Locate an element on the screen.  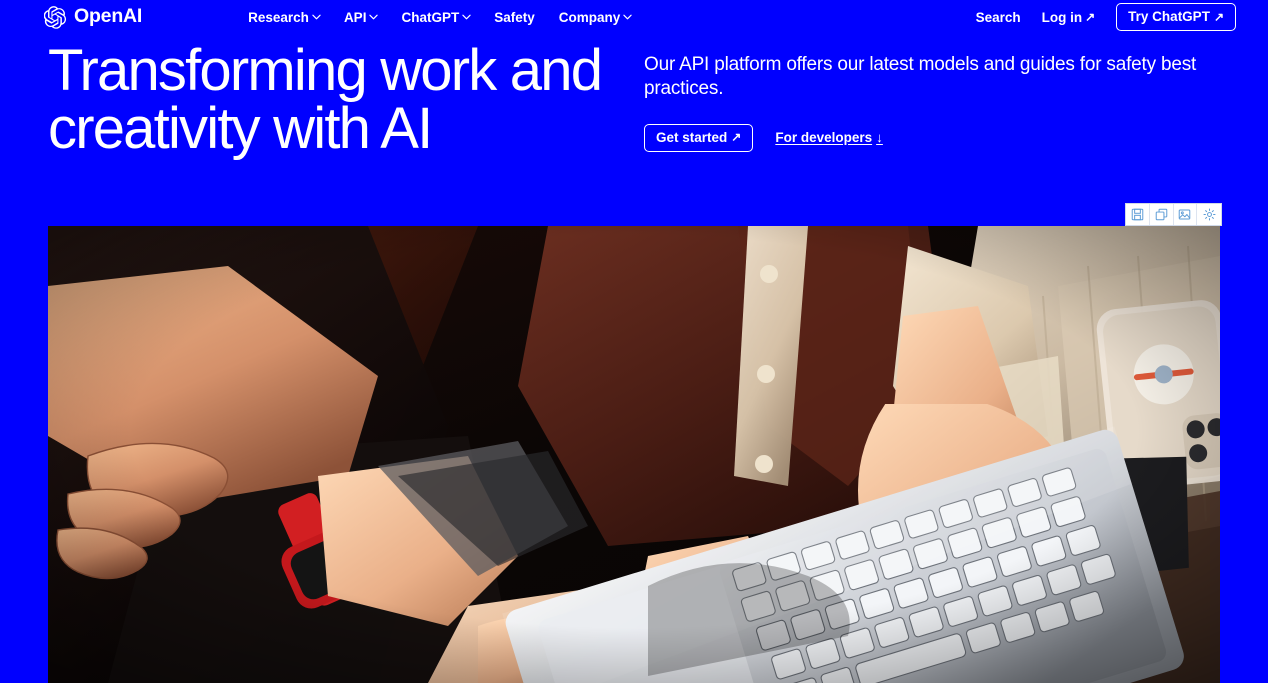
arrow-down-icon: ↓ is located at coordinates (879, 138).